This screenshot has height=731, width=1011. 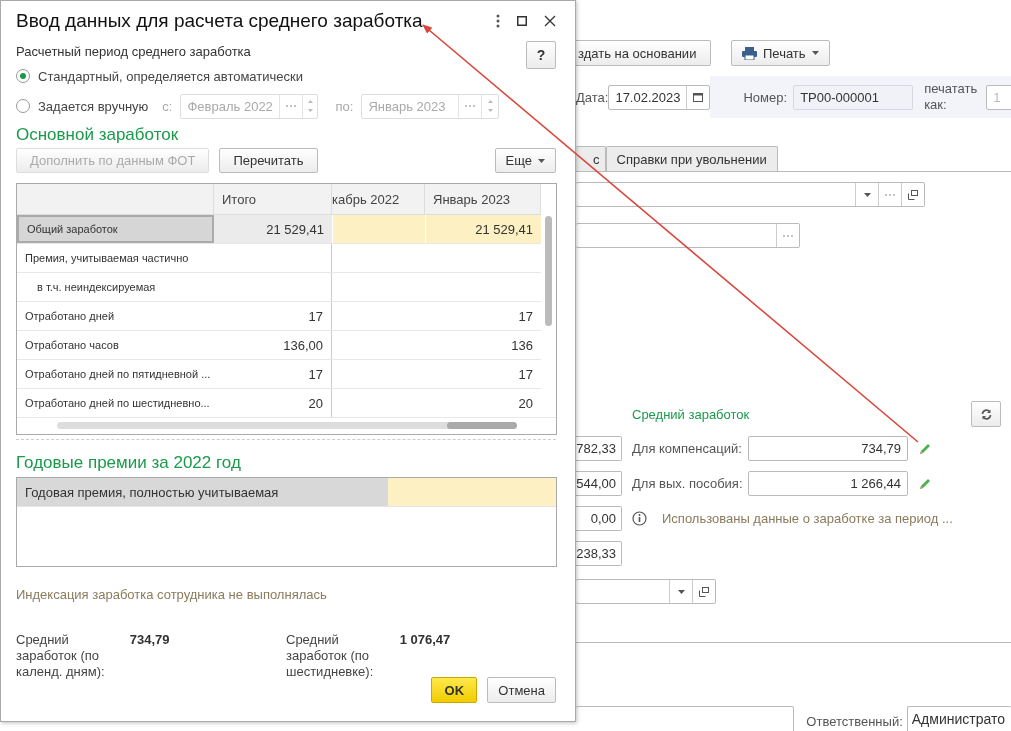 I want to click on table-cell-text: Отработано дней, so click(x=70, y=316).